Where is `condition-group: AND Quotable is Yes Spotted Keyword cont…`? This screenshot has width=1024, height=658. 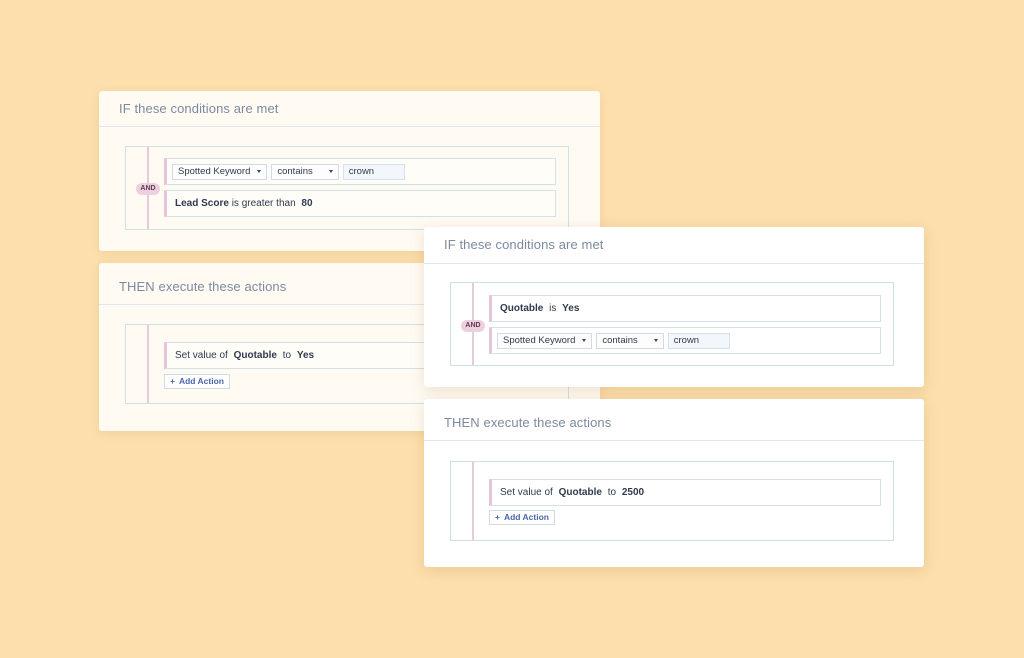
condition-group: AND Quotable is Yes Spotted Keyword cont… is located at coordinates (672, 324).